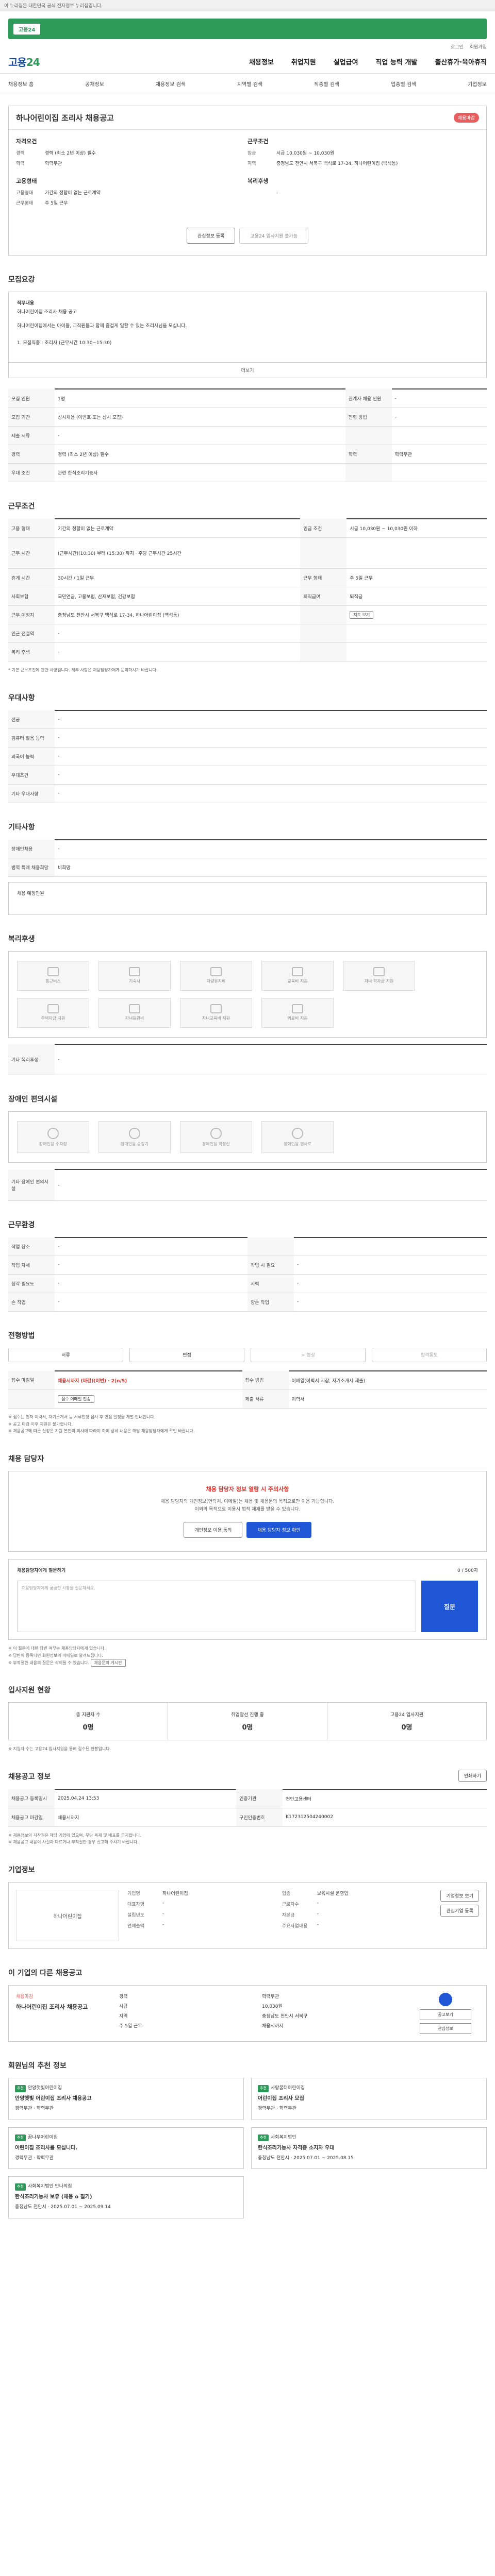 This screenshot has width=495, height=2576. Describe the element at coordinates (67, 1915) in the screenshot. I see `corp-logo: 하나어린이집` at that location.